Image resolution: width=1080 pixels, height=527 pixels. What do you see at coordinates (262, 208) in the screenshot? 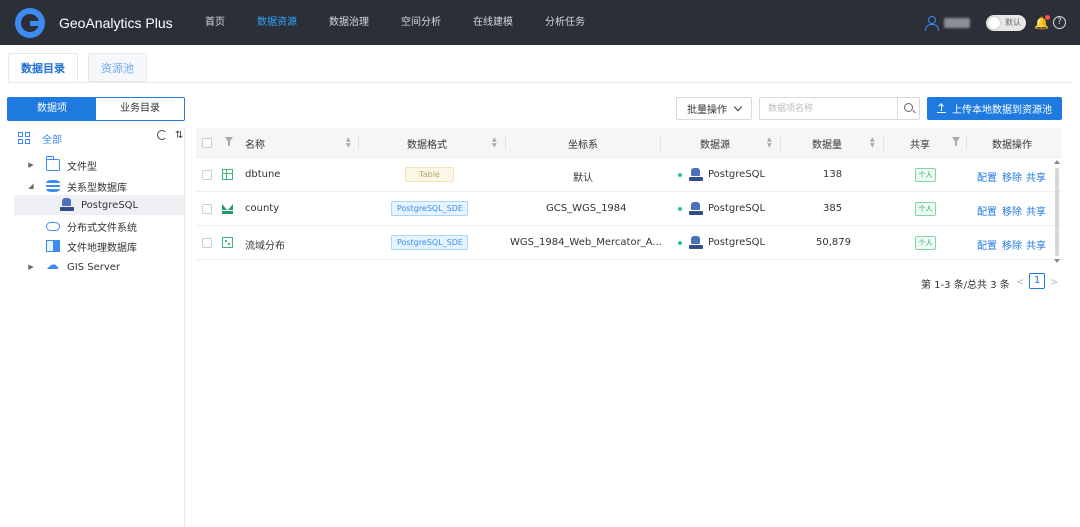
I see `cell-name: county` at bounding box center [262, 208].